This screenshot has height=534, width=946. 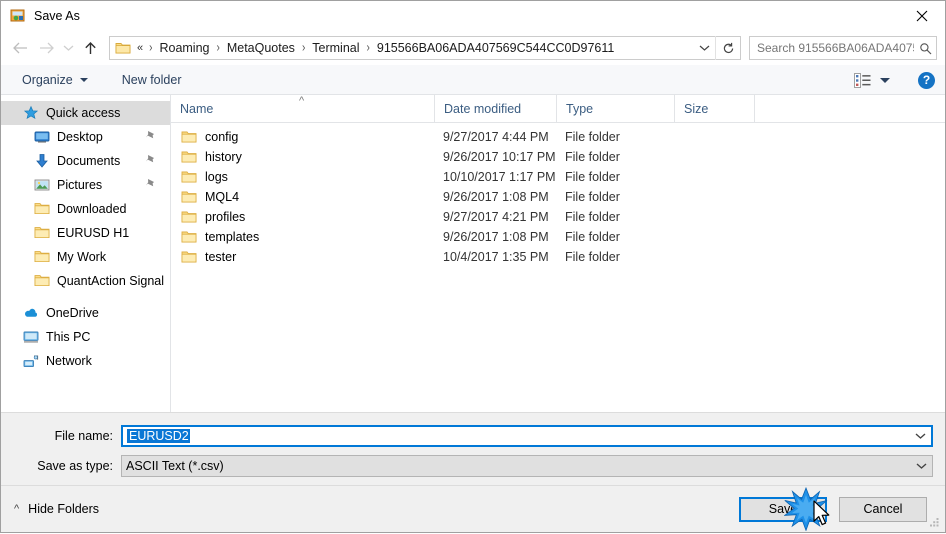 I want to click on file-name-label: profiles, so click(x=225, y=217).